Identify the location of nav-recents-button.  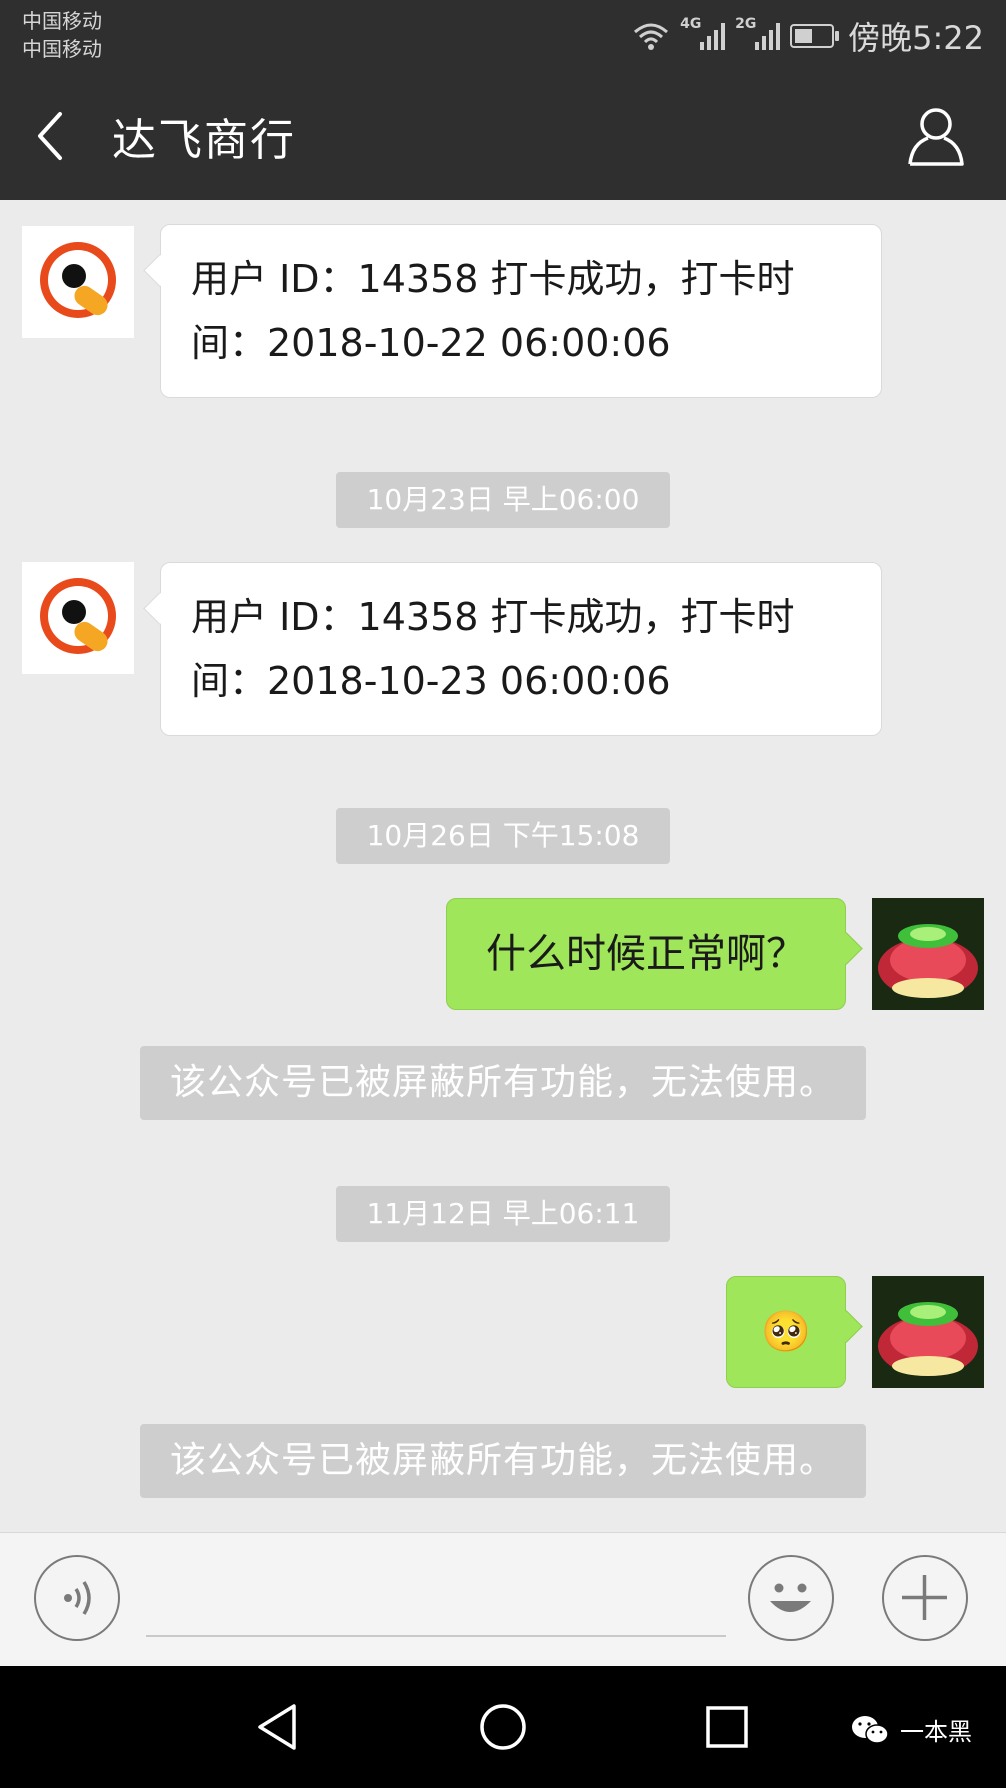
(727, 1727).